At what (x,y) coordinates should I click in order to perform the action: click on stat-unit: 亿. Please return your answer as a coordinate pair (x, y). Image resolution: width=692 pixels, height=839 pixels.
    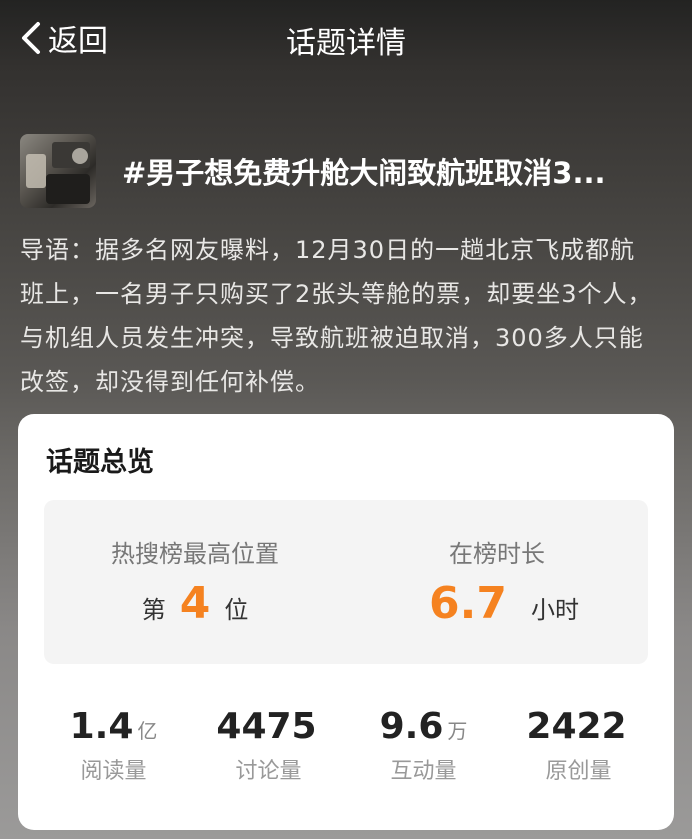
    Looking at the image, I should click on (147, 731).